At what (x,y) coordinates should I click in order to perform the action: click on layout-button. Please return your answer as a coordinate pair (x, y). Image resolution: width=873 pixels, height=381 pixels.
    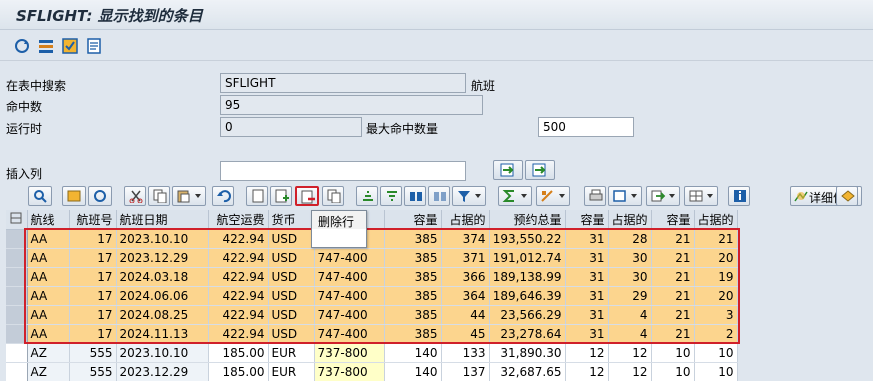
    Looking at the image, I should click on (701, 196).